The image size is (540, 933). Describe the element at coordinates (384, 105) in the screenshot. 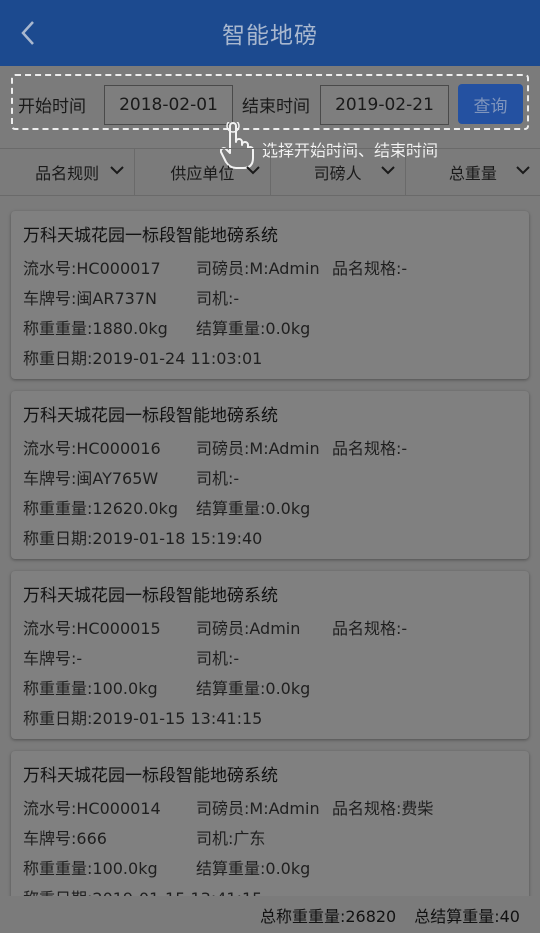

I see `end-date-field: 2019-02-21` at that location.